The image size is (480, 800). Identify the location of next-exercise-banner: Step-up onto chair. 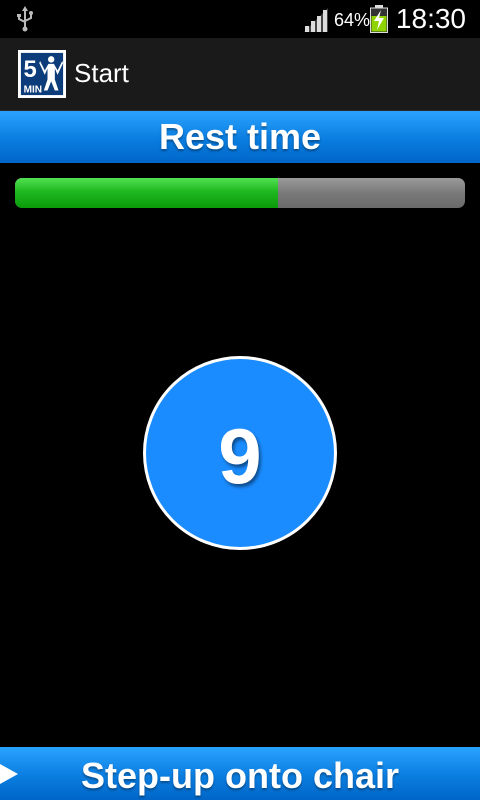
(240, 773).